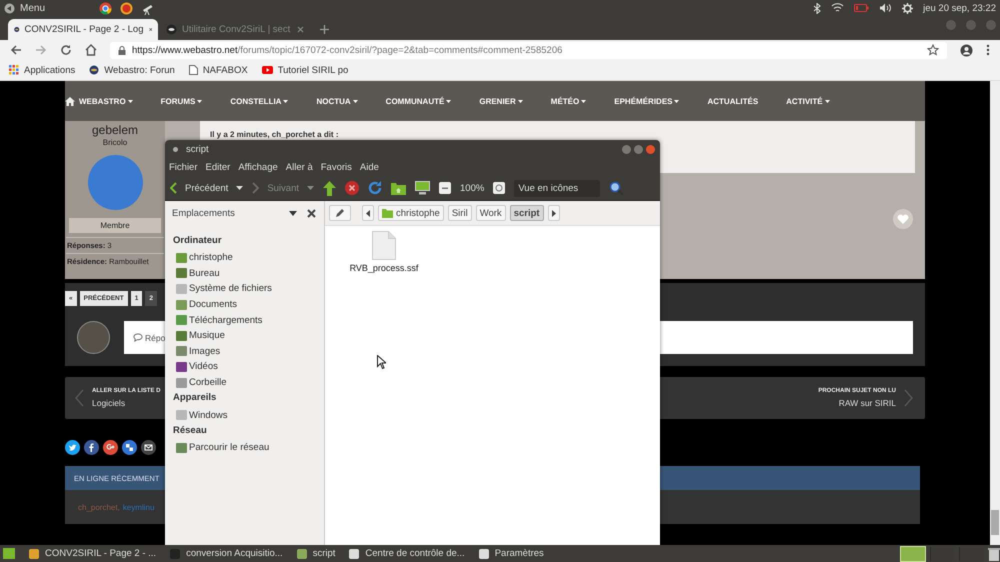 The image size is (1000, 562). What do you see at coordinates (175, 149) in the screenshot?
I see `window-icon` at bounding box center [175, 149].